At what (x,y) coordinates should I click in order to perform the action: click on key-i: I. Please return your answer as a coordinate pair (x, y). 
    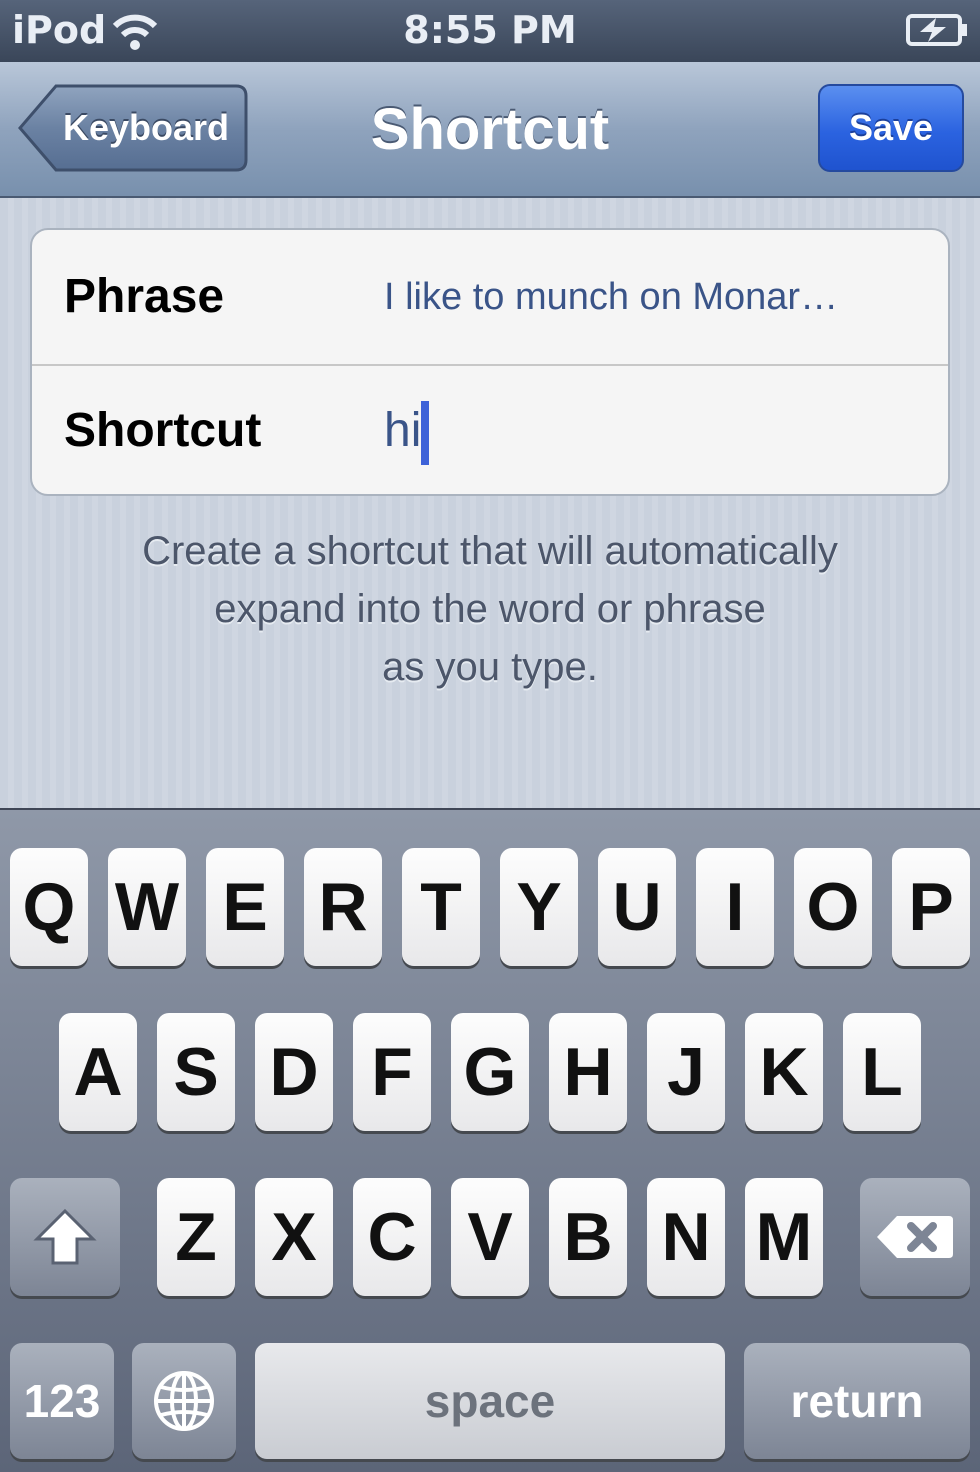
    Looking at the image, I should click on (735, 907).